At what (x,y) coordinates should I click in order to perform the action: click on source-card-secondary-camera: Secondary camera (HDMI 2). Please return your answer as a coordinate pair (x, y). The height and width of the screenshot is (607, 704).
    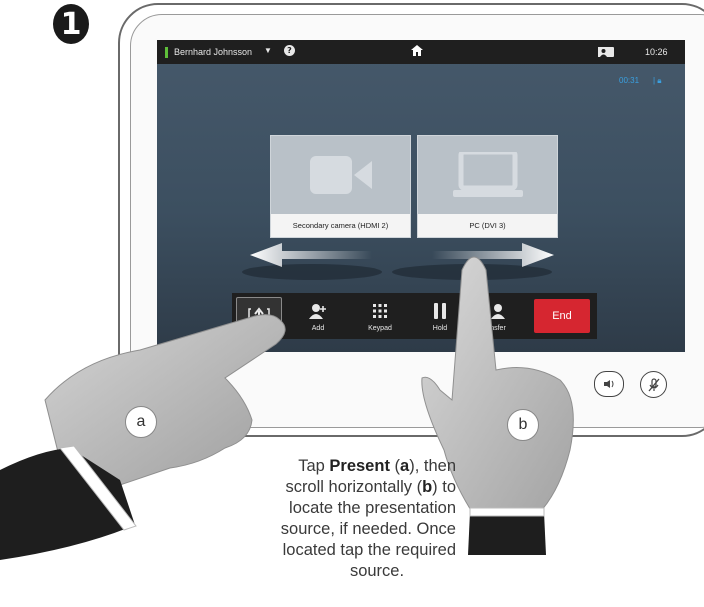
    Looking at the image, I should click on (340, 186).